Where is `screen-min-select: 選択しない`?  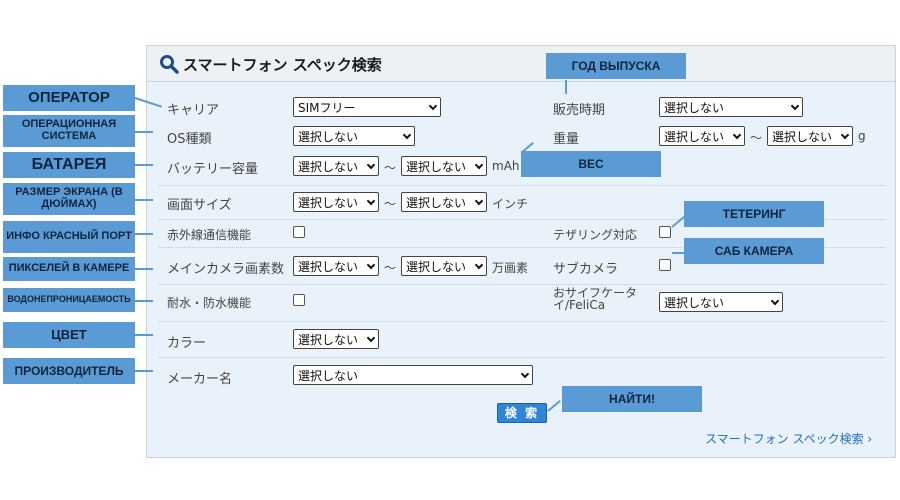 screen-min-select: 選択しない is located at coordinates (336, 202).